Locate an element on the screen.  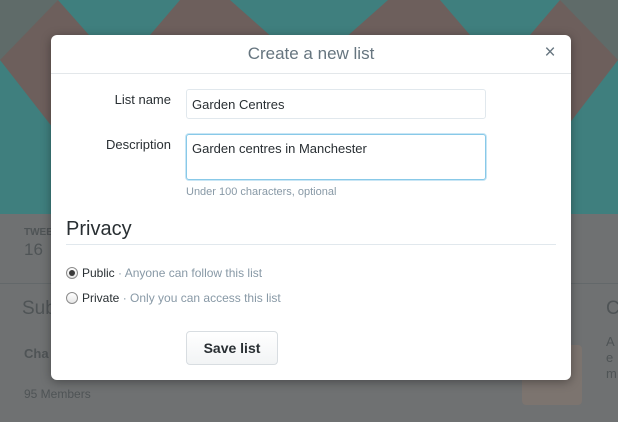
description-input: Garden centres in Manchester is located at coordinates (336, 157).